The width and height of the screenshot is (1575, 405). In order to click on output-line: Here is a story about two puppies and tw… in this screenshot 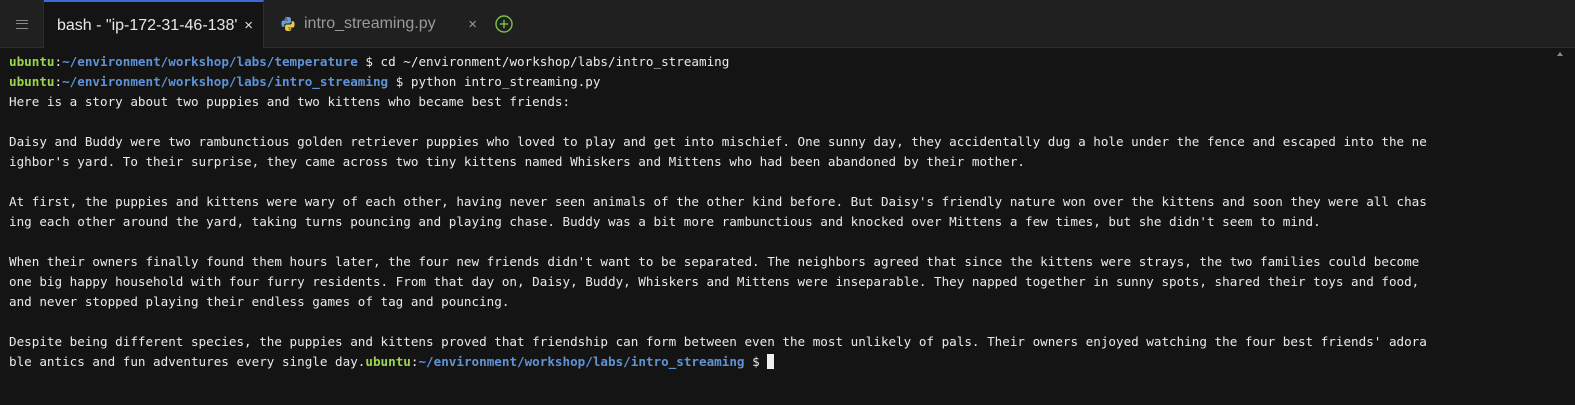, I will do `click(290, 101)`.